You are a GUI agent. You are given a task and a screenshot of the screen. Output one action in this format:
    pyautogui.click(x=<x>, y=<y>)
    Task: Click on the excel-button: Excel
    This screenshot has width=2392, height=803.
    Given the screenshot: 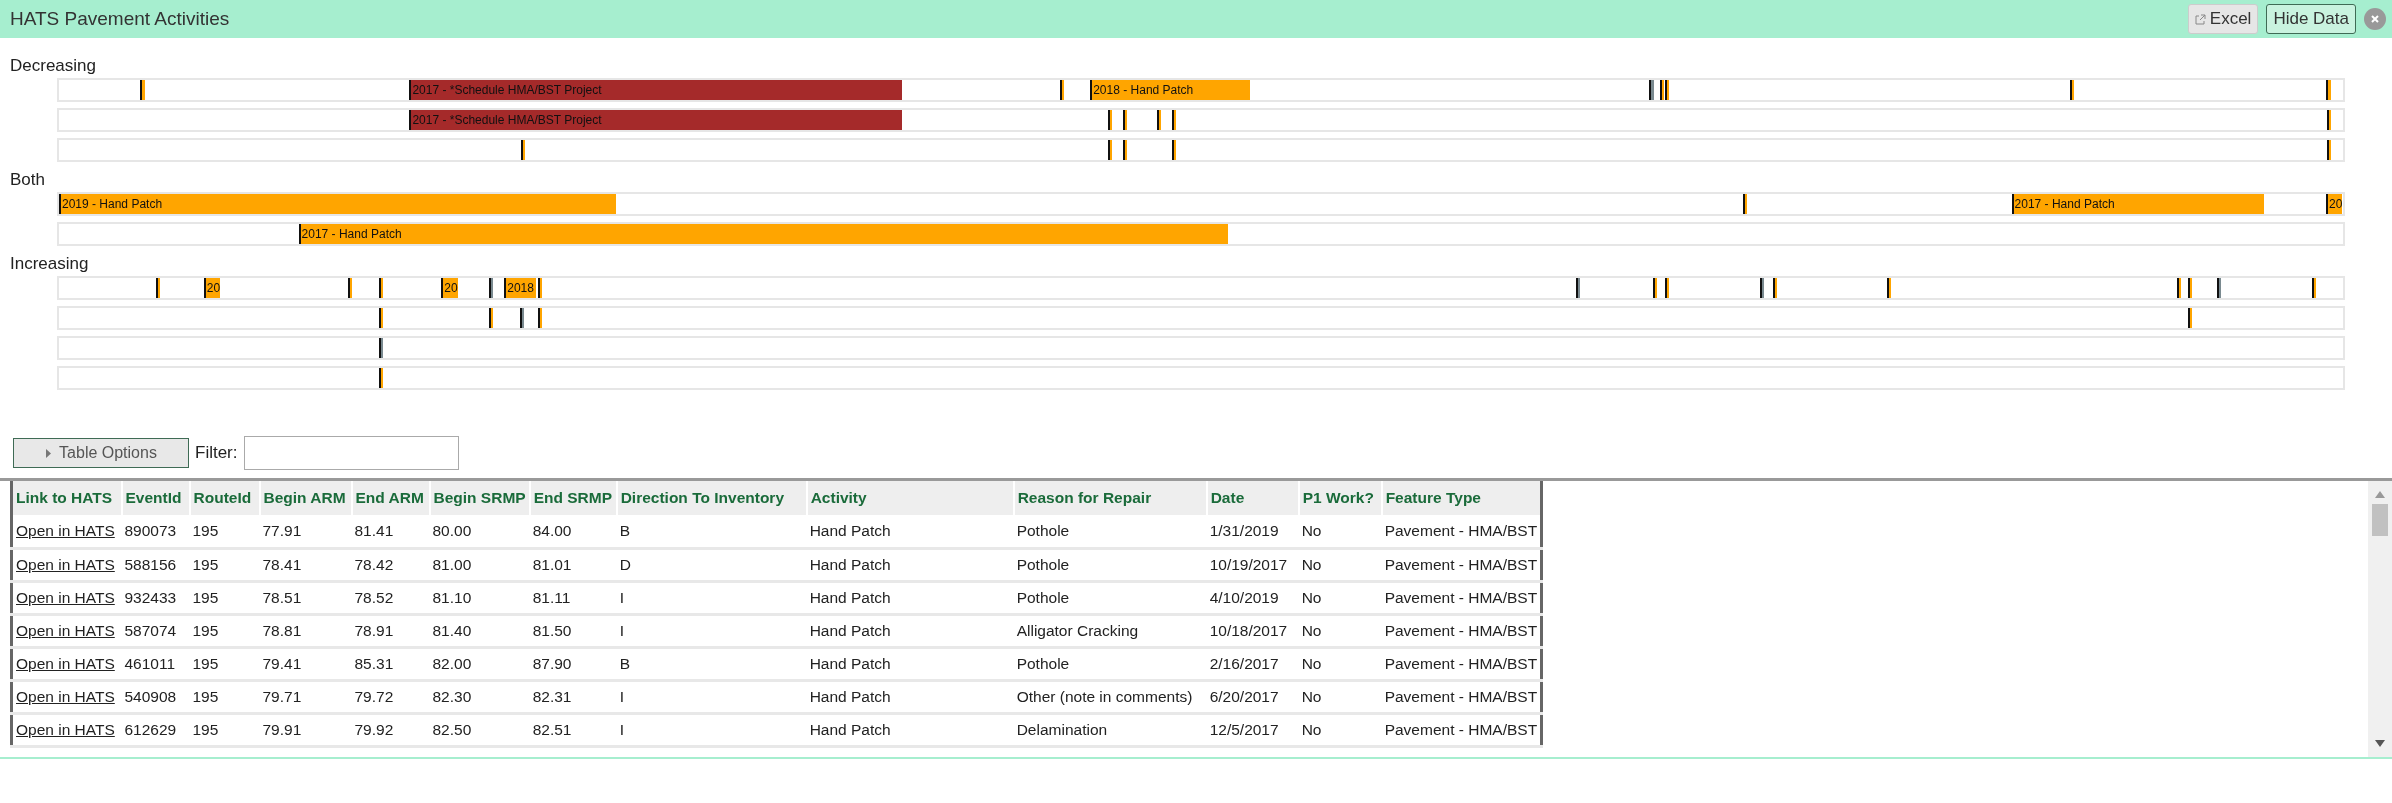 What is the action you would take?
    pyautogui.click(x=2223, y=19)
    